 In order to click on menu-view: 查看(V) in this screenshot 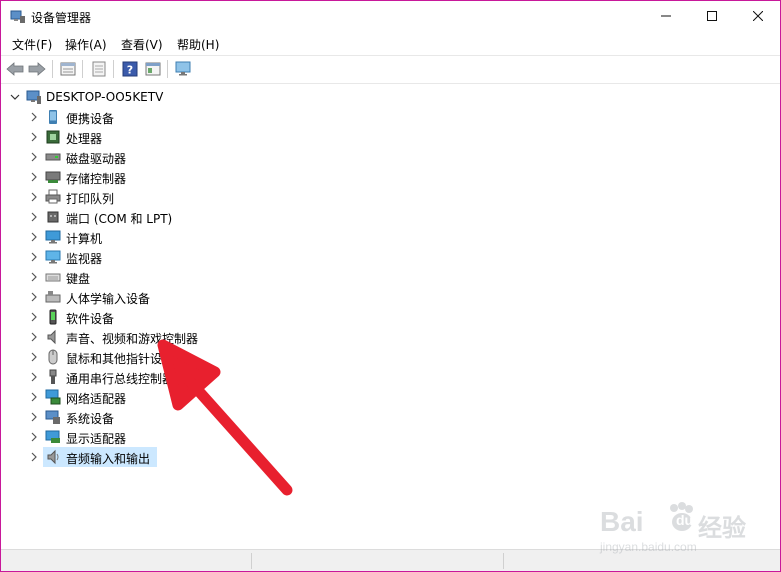, I will do `click(142, 44)`.